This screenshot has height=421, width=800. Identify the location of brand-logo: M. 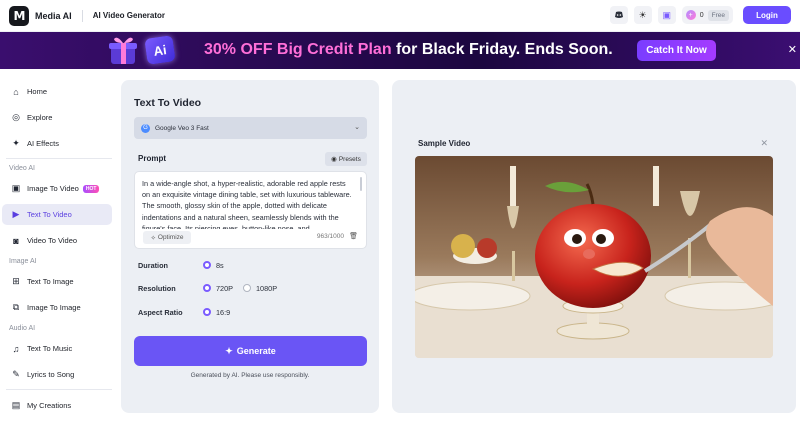
(19, 15).